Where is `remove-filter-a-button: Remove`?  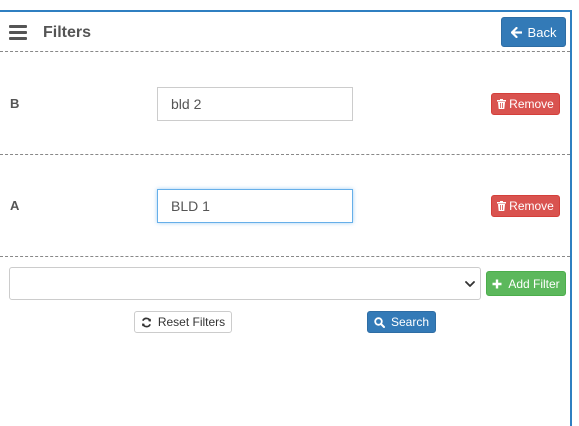
remove-filter-a-button: Remove is located at coordinates (525, 206).